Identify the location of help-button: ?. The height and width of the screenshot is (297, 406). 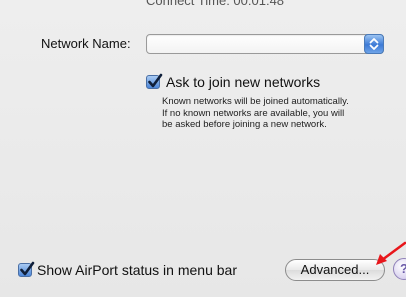
(399, 269).